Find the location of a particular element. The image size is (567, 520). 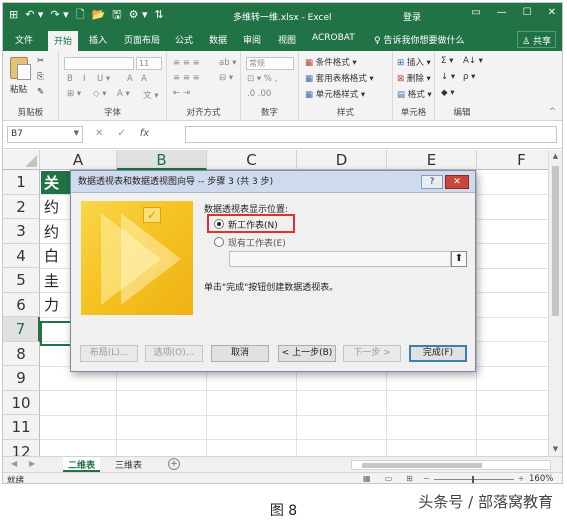

save-icon: 🖫 is located at coordinates (116, 15).